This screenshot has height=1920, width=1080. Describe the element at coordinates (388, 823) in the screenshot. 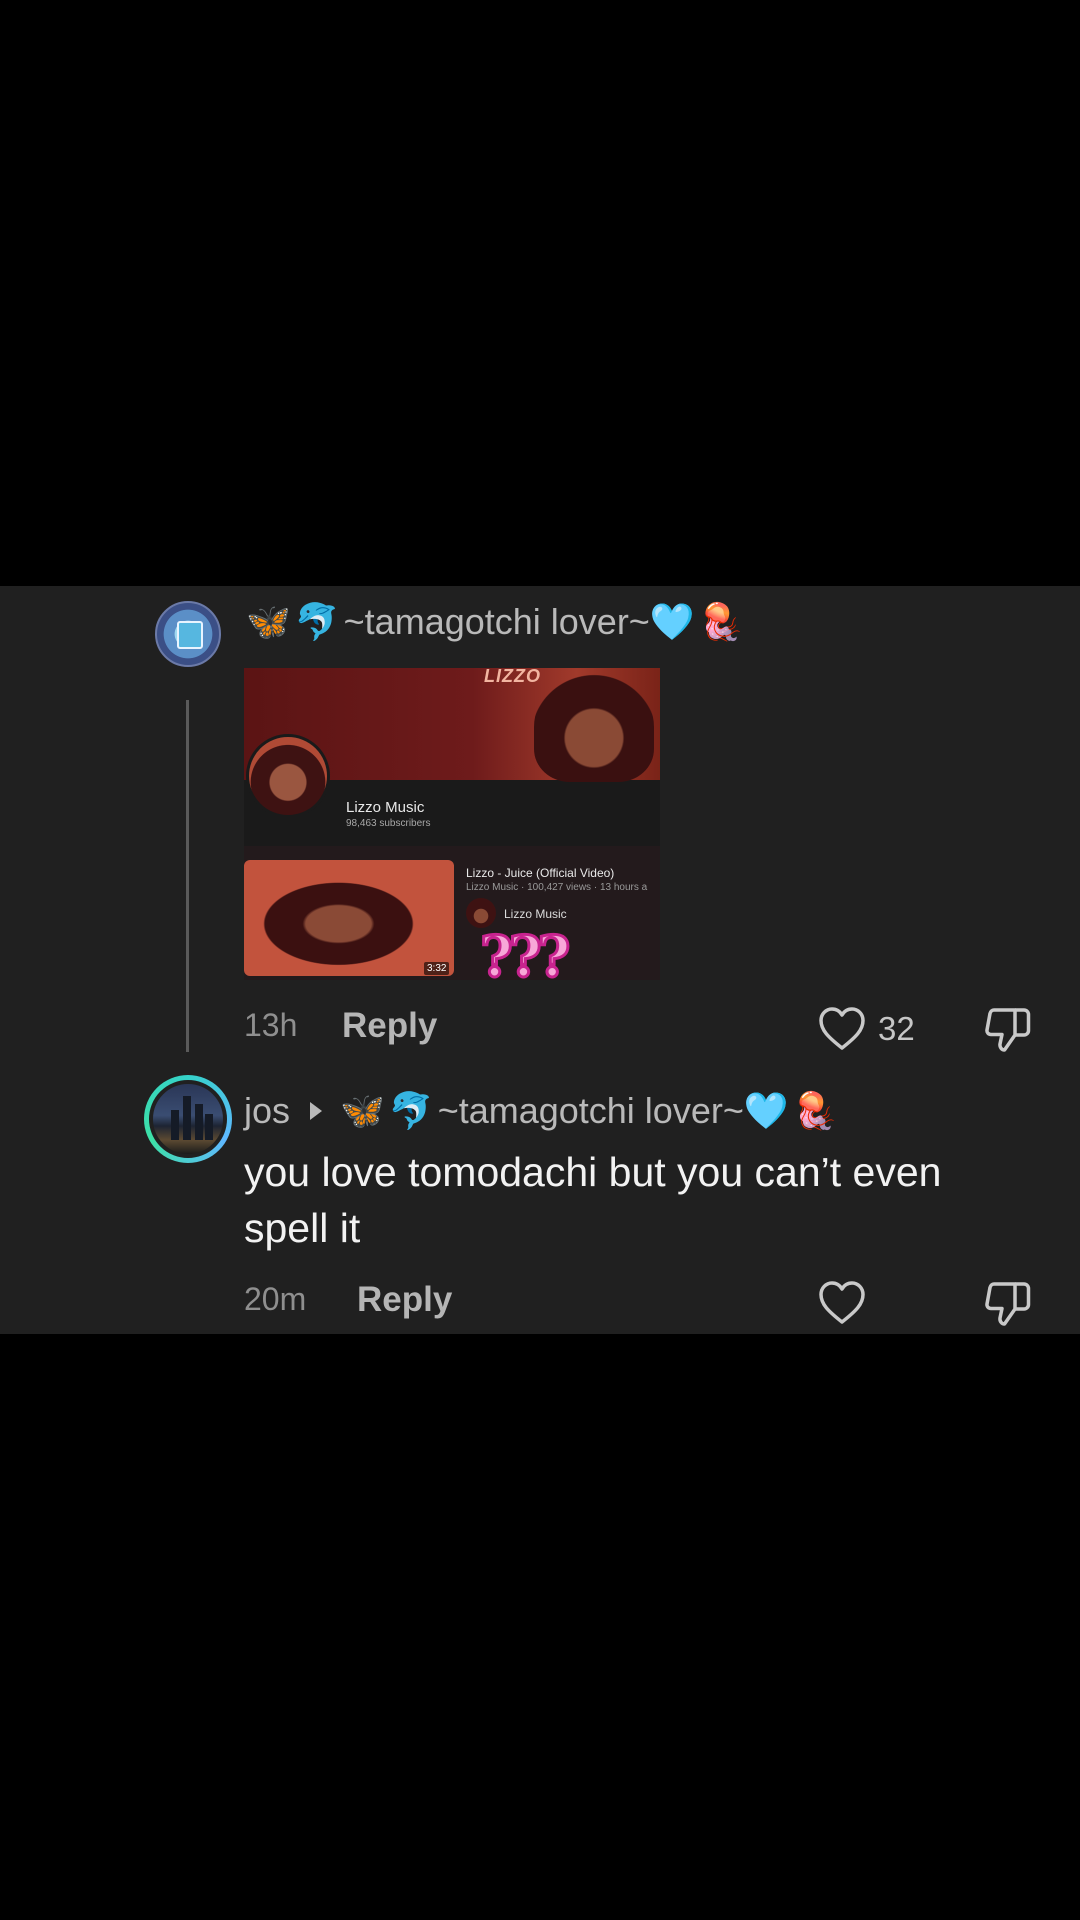

I see `channel-subscribers: 98,463 subscribers` at that location.